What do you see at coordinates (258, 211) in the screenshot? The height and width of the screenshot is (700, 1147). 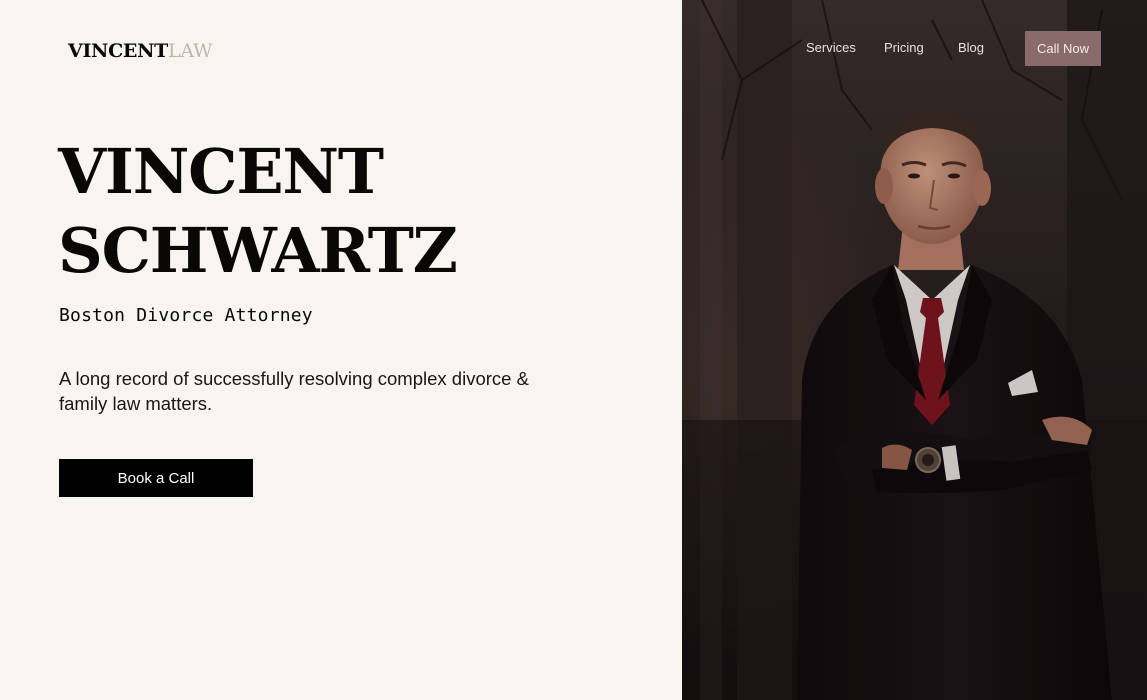 I see `hero-title: VINCENT SCHWARTZ` at bounding box center [258, 211].